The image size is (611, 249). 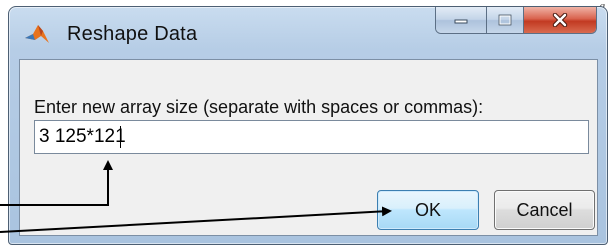 What do you see at coordinates (132, 34) in the screenshot?
I see `window-title: Reshape Data` at bounding box center [132, 34].